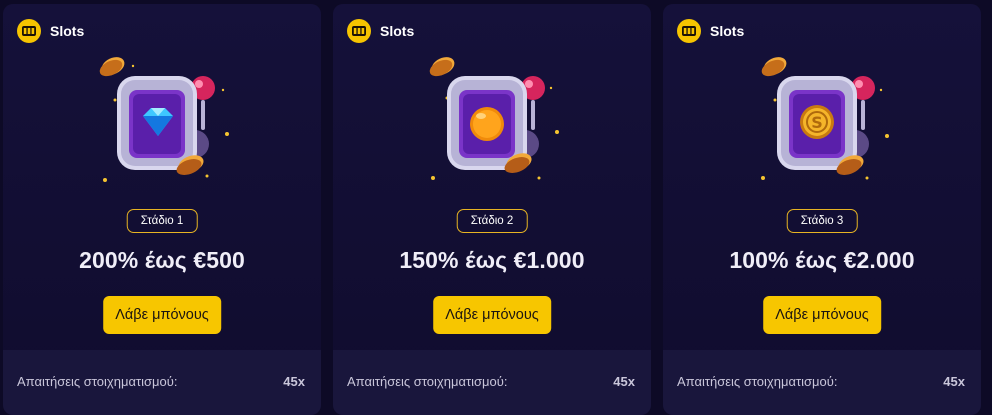 Image resolution: width=992 pixels, height=415 pixels. I want to click on stage-badge: Στάδιο 3, so click(822, 221).